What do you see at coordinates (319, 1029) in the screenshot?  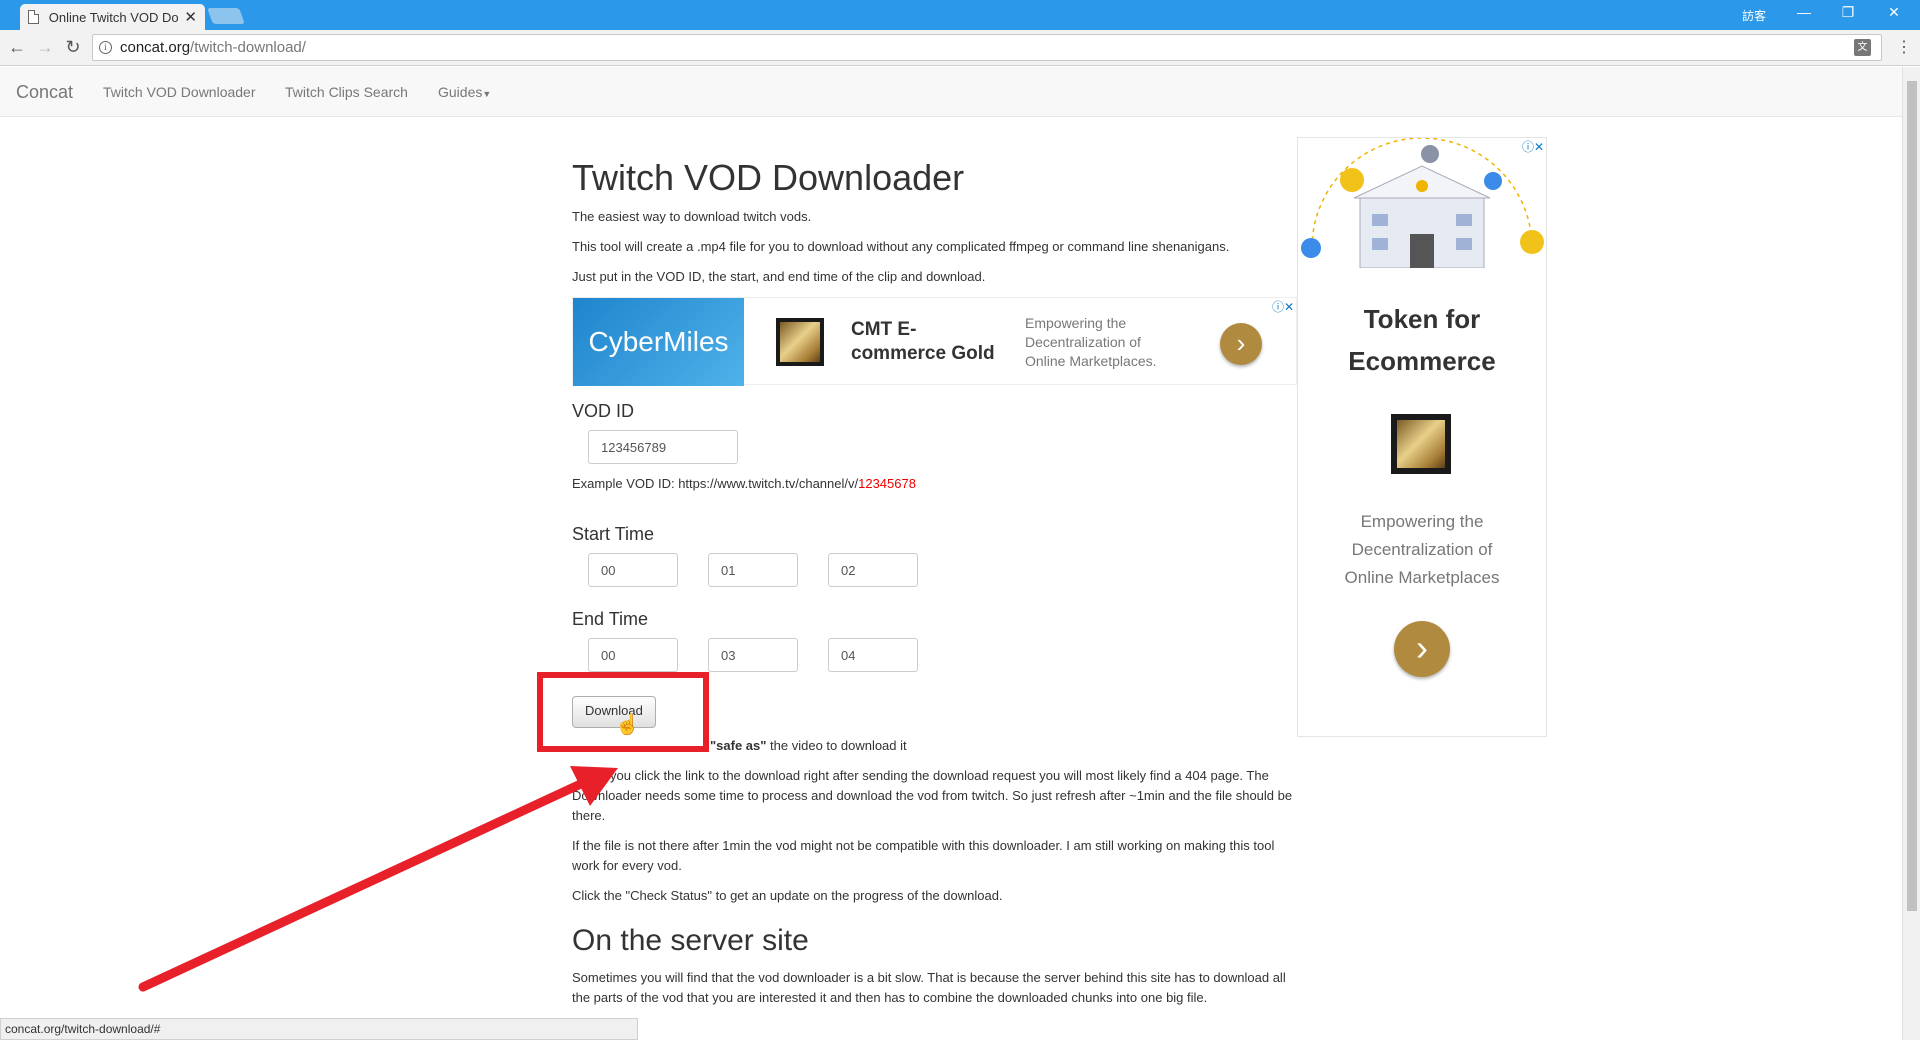 I see `status-bar: concat.org/twitch-download/#` at bounding box center [319, 1029].